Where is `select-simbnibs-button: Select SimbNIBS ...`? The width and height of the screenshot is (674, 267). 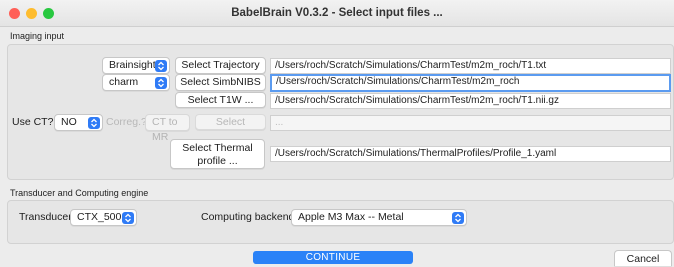 select-simbnibs-button: Select SimbNIBS ... is located at coordinates (220, 88).